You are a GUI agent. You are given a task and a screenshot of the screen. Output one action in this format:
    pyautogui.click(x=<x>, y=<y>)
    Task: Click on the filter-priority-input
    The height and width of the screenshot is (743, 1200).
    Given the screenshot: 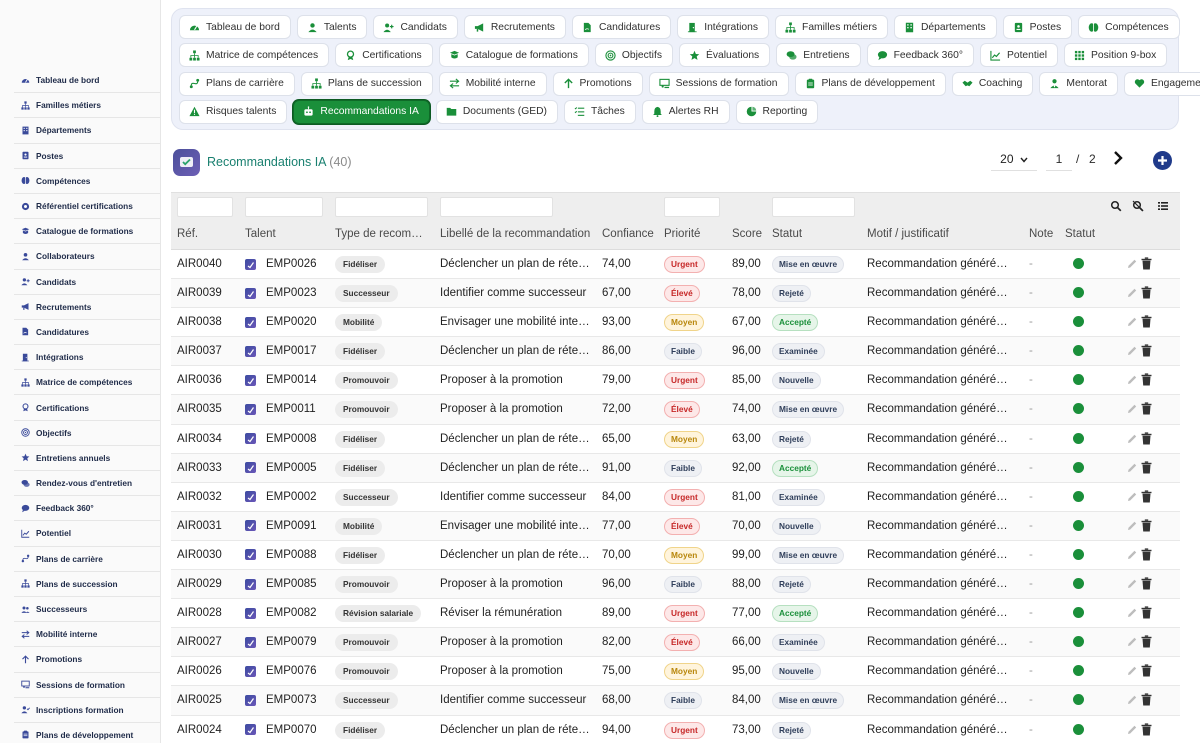 What is the action you would take?
    pyautogui.click(x=692, y=207)
    